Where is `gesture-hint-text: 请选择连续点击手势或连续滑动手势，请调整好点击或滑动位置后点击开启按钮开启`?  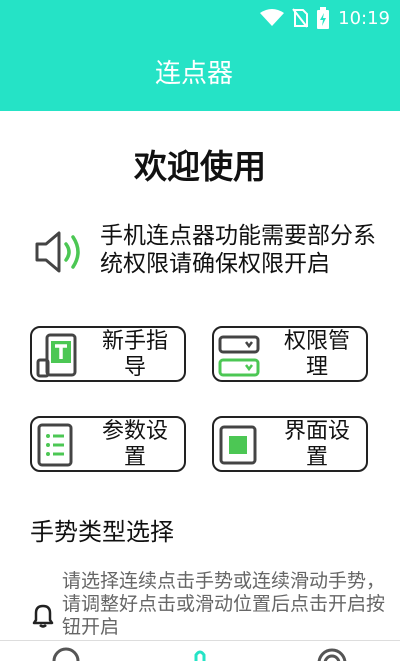
gesture-hint-text: 请选择连续点击手势或连续滑动手势，请调整好点击或滑动位置后点击开启按钮开启 is located at coordinates (224, 604).